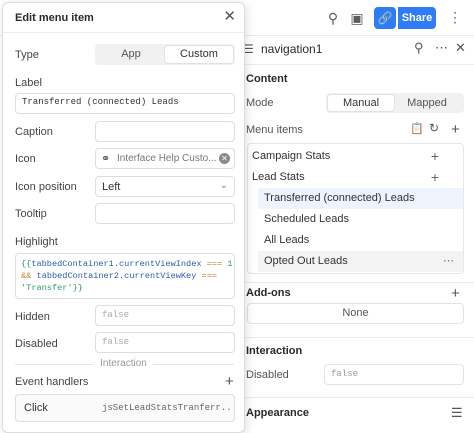 The width and height of the screenshot is (474, 433). Describe the element at coordinates (27, 55) in the screenshot. I see `type-label: Type` at that location.